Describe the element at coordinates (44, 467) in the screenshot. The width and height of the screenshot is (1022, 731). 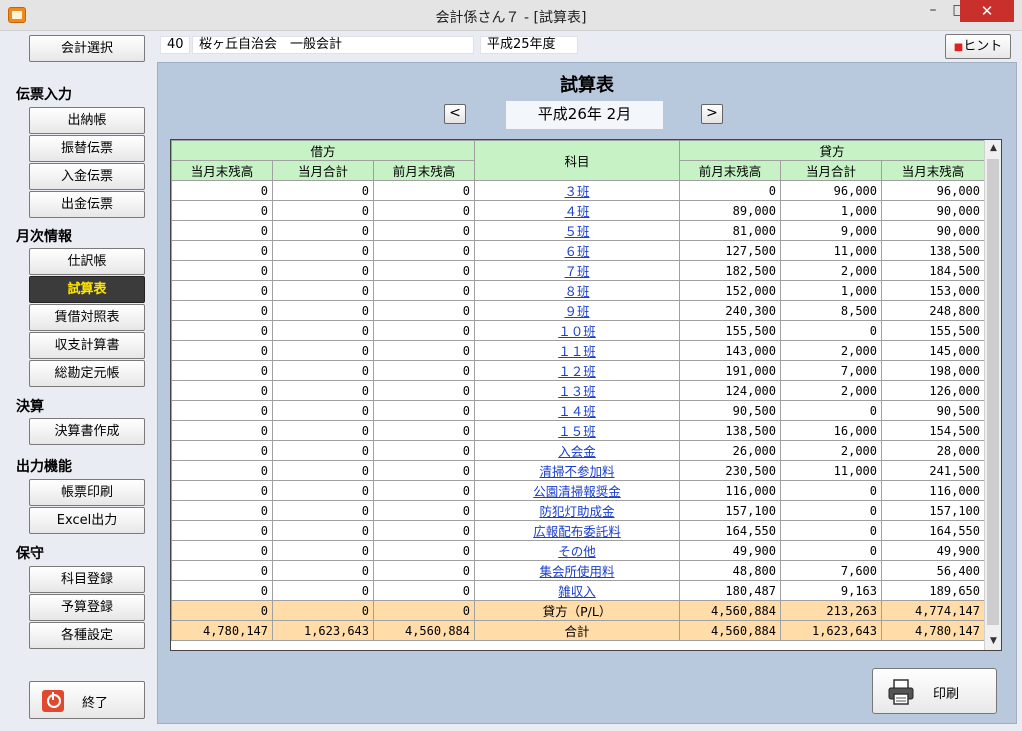
I see `section-output: 出力機能` at that location.